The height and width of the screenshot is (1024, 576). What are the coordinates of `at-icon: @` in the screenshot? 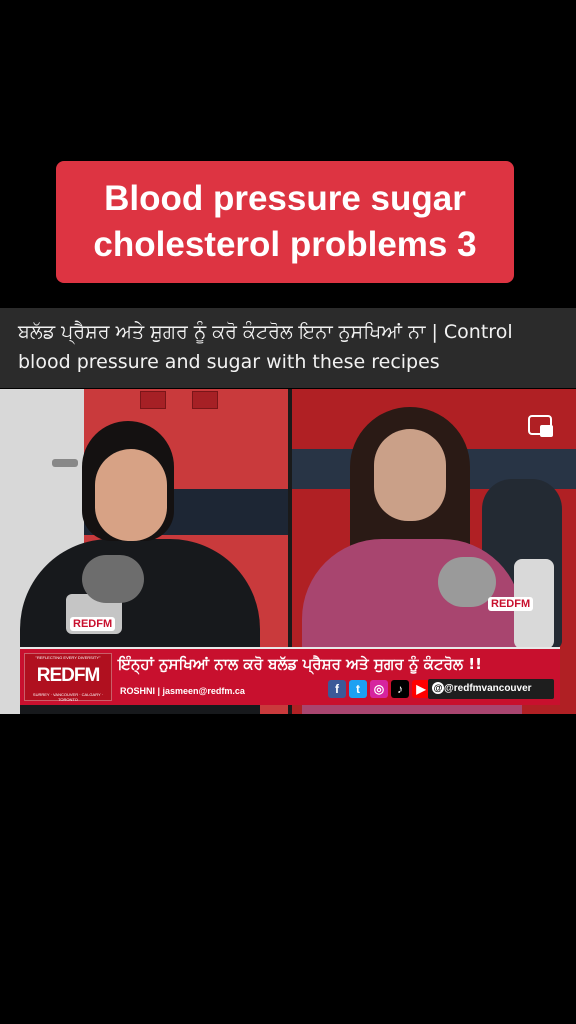 It's located at (438, 688).